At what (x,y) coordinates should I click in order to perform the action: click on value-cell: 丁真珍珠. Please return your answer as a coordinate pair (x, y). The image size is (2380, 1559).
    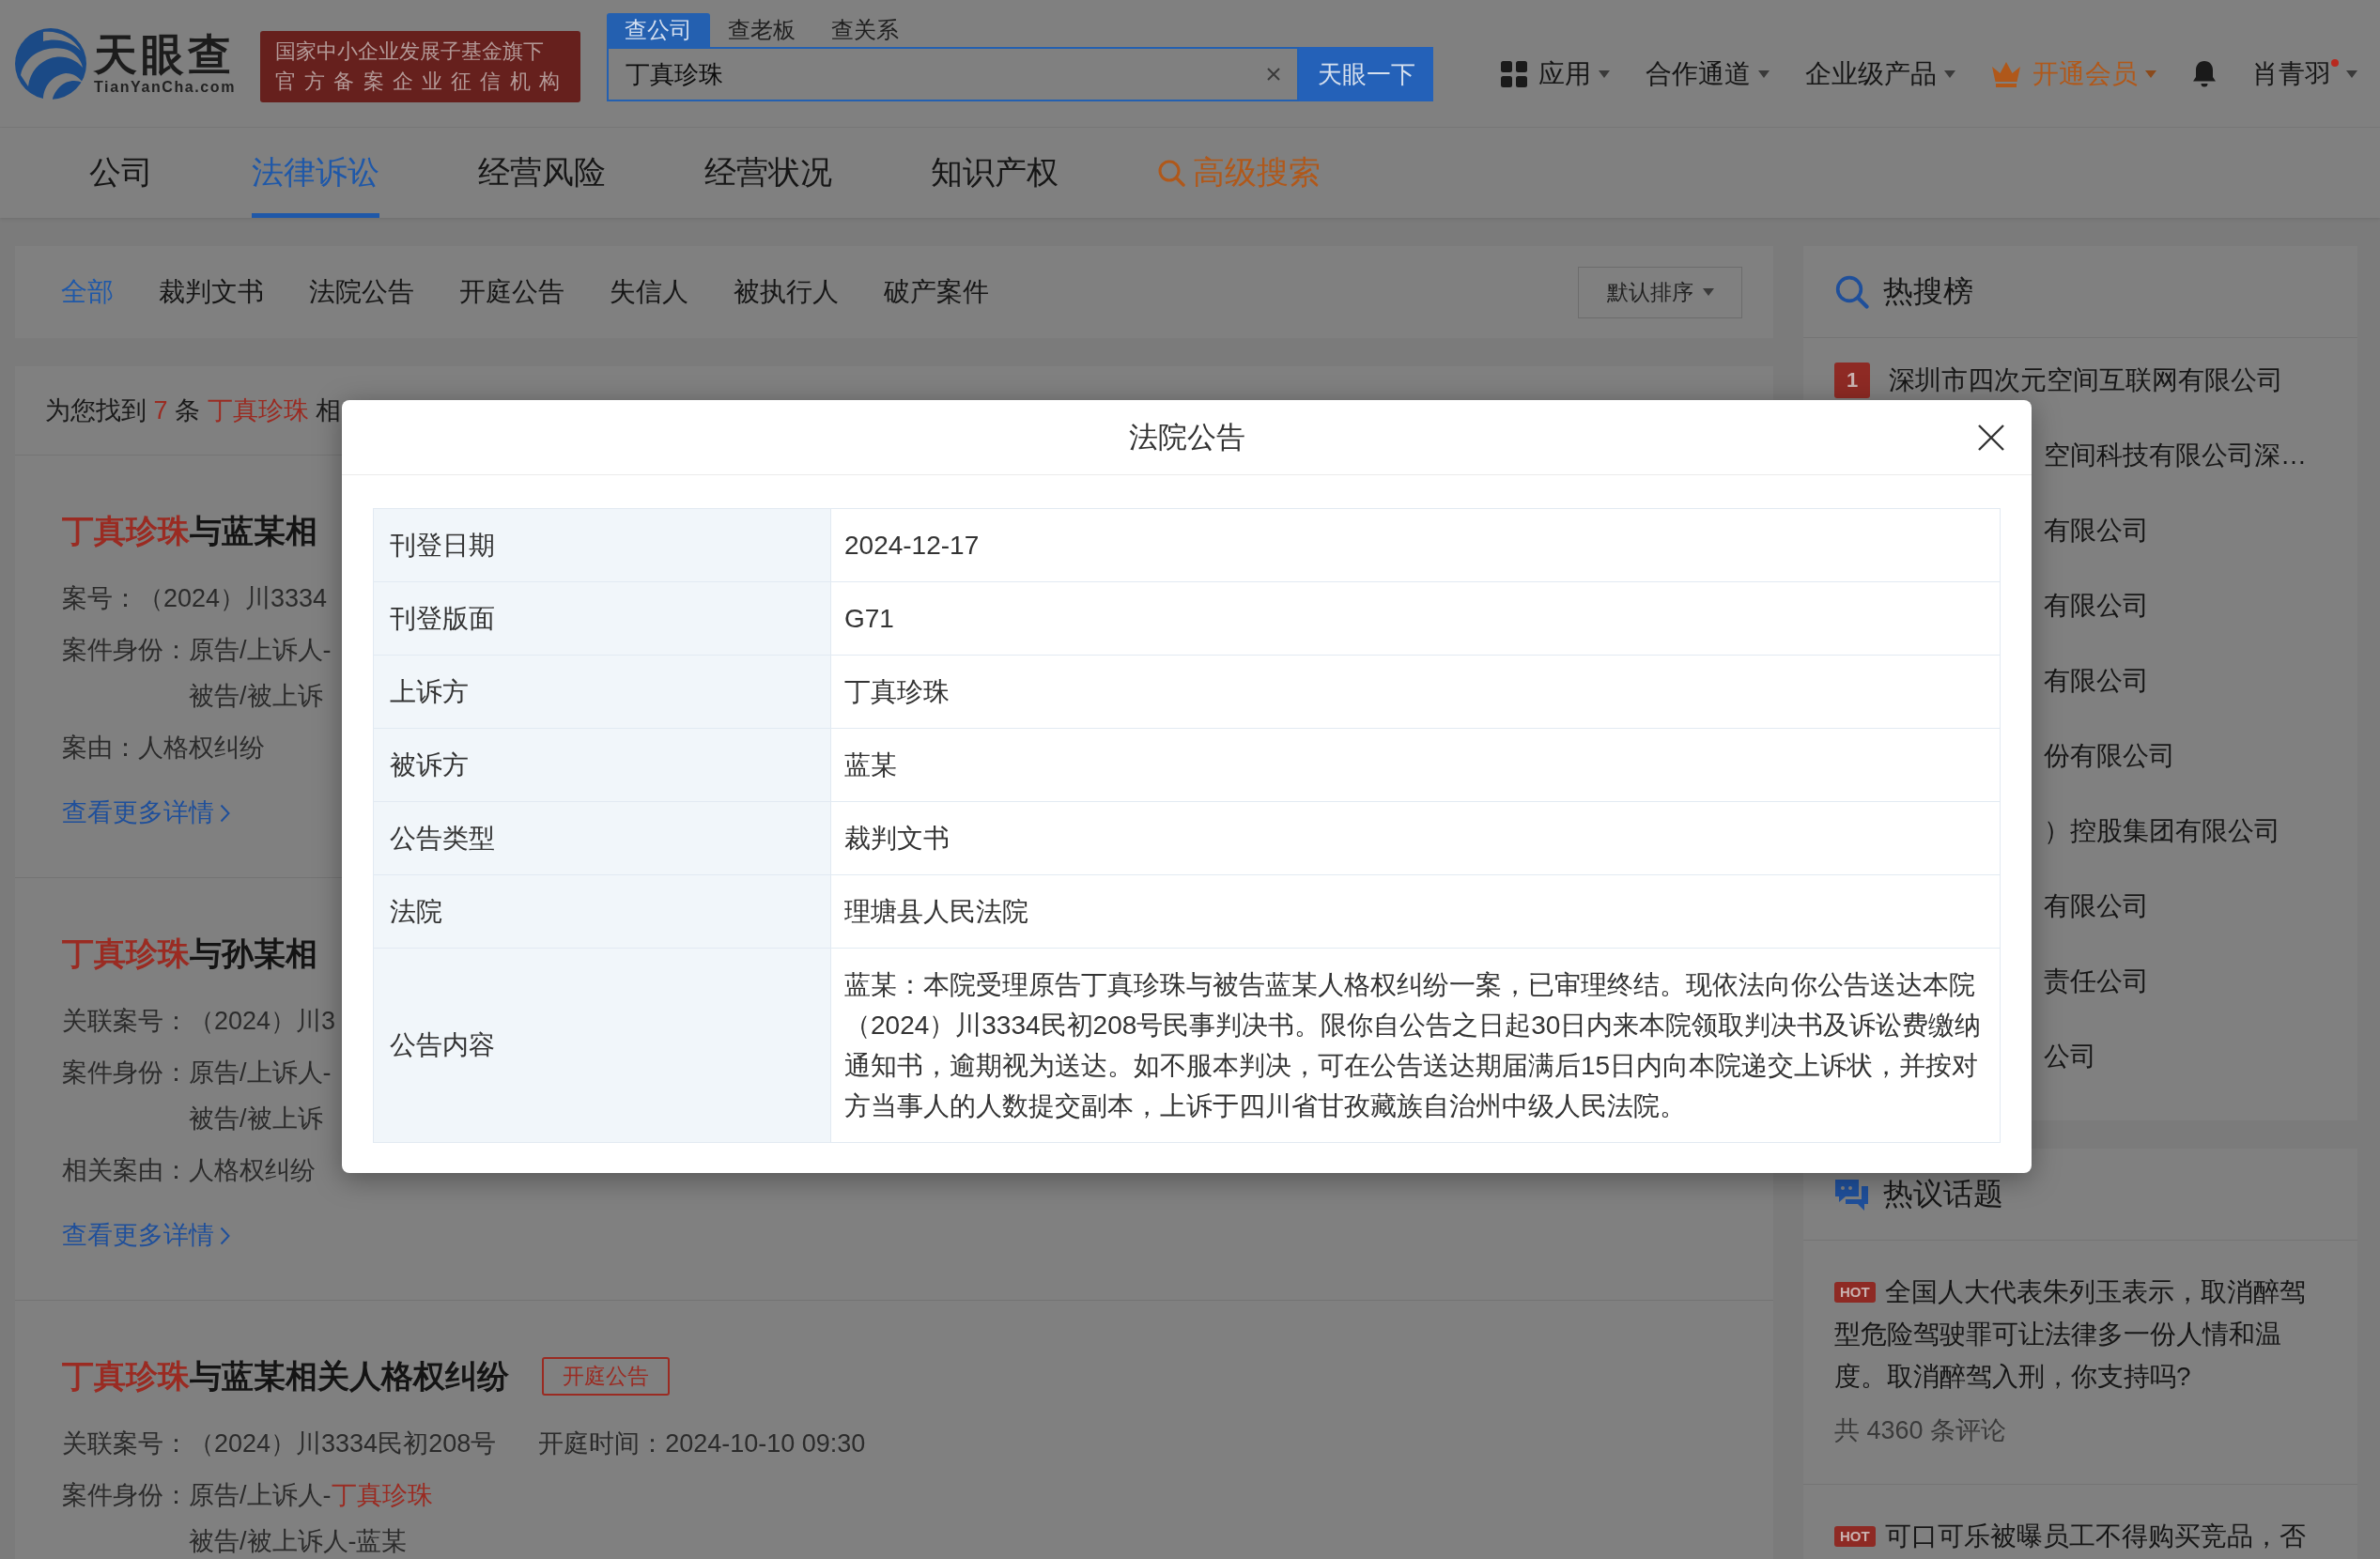
    Looking at the image, I should click on (1416, 692).